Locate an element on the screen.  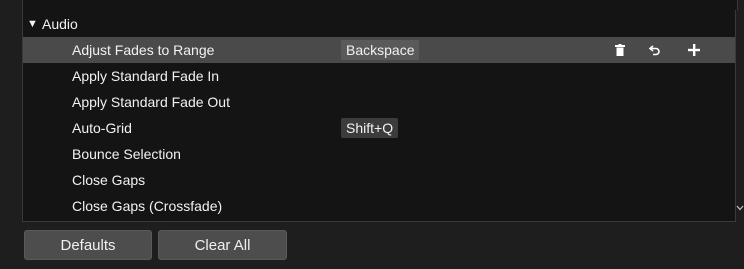
group-header-audio: ▼ Audio is located at coordinates (379, 24).